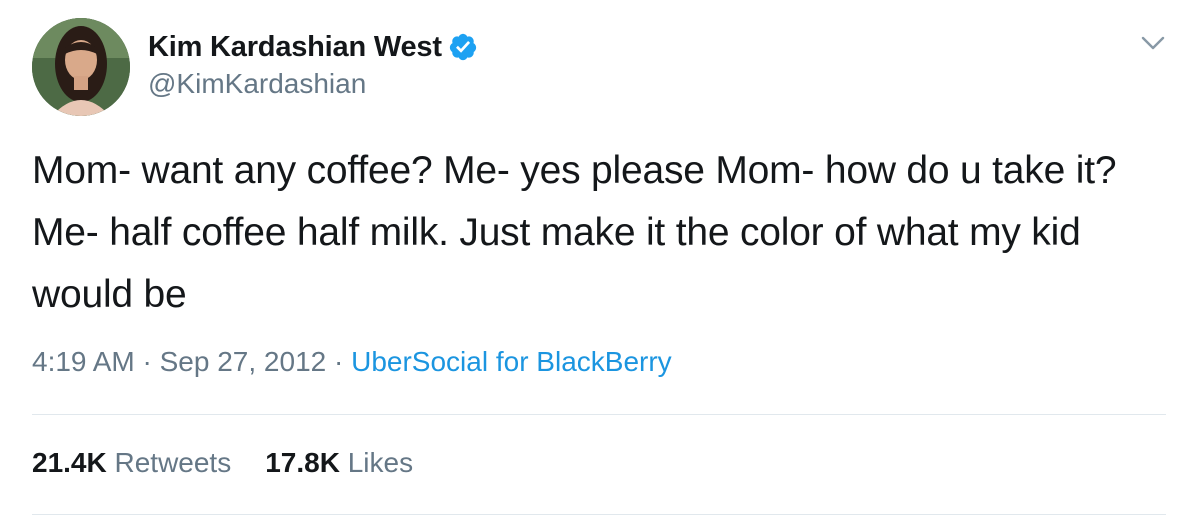 The image size is (1194, 516). I want to click on author-handle: @KimKardashian, so click(257, 84).